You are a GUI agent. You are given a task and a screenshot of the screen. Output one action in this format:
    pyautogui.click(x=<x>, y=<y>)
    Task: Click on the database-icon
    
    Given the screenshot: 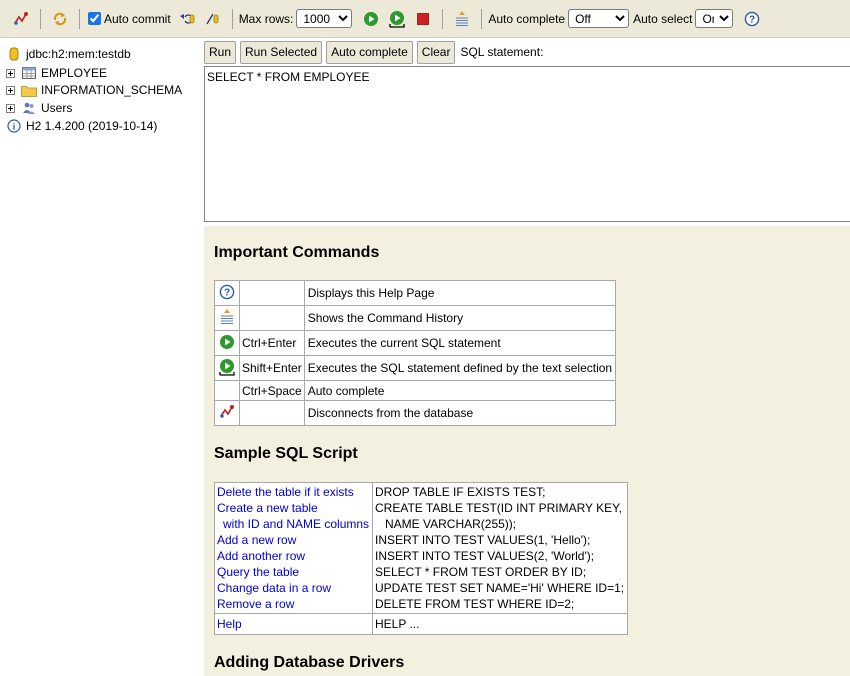 What is the action you would take?
    pyautogui.click(x=14, y=54)
    